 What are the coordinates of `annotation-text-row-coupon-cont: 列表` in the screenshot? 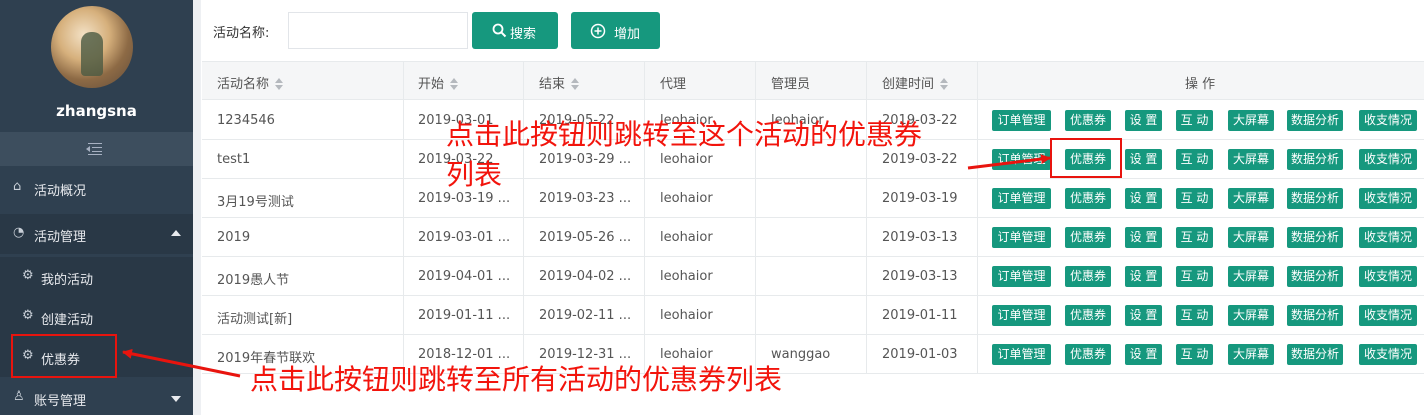 It's located at (474, 174).